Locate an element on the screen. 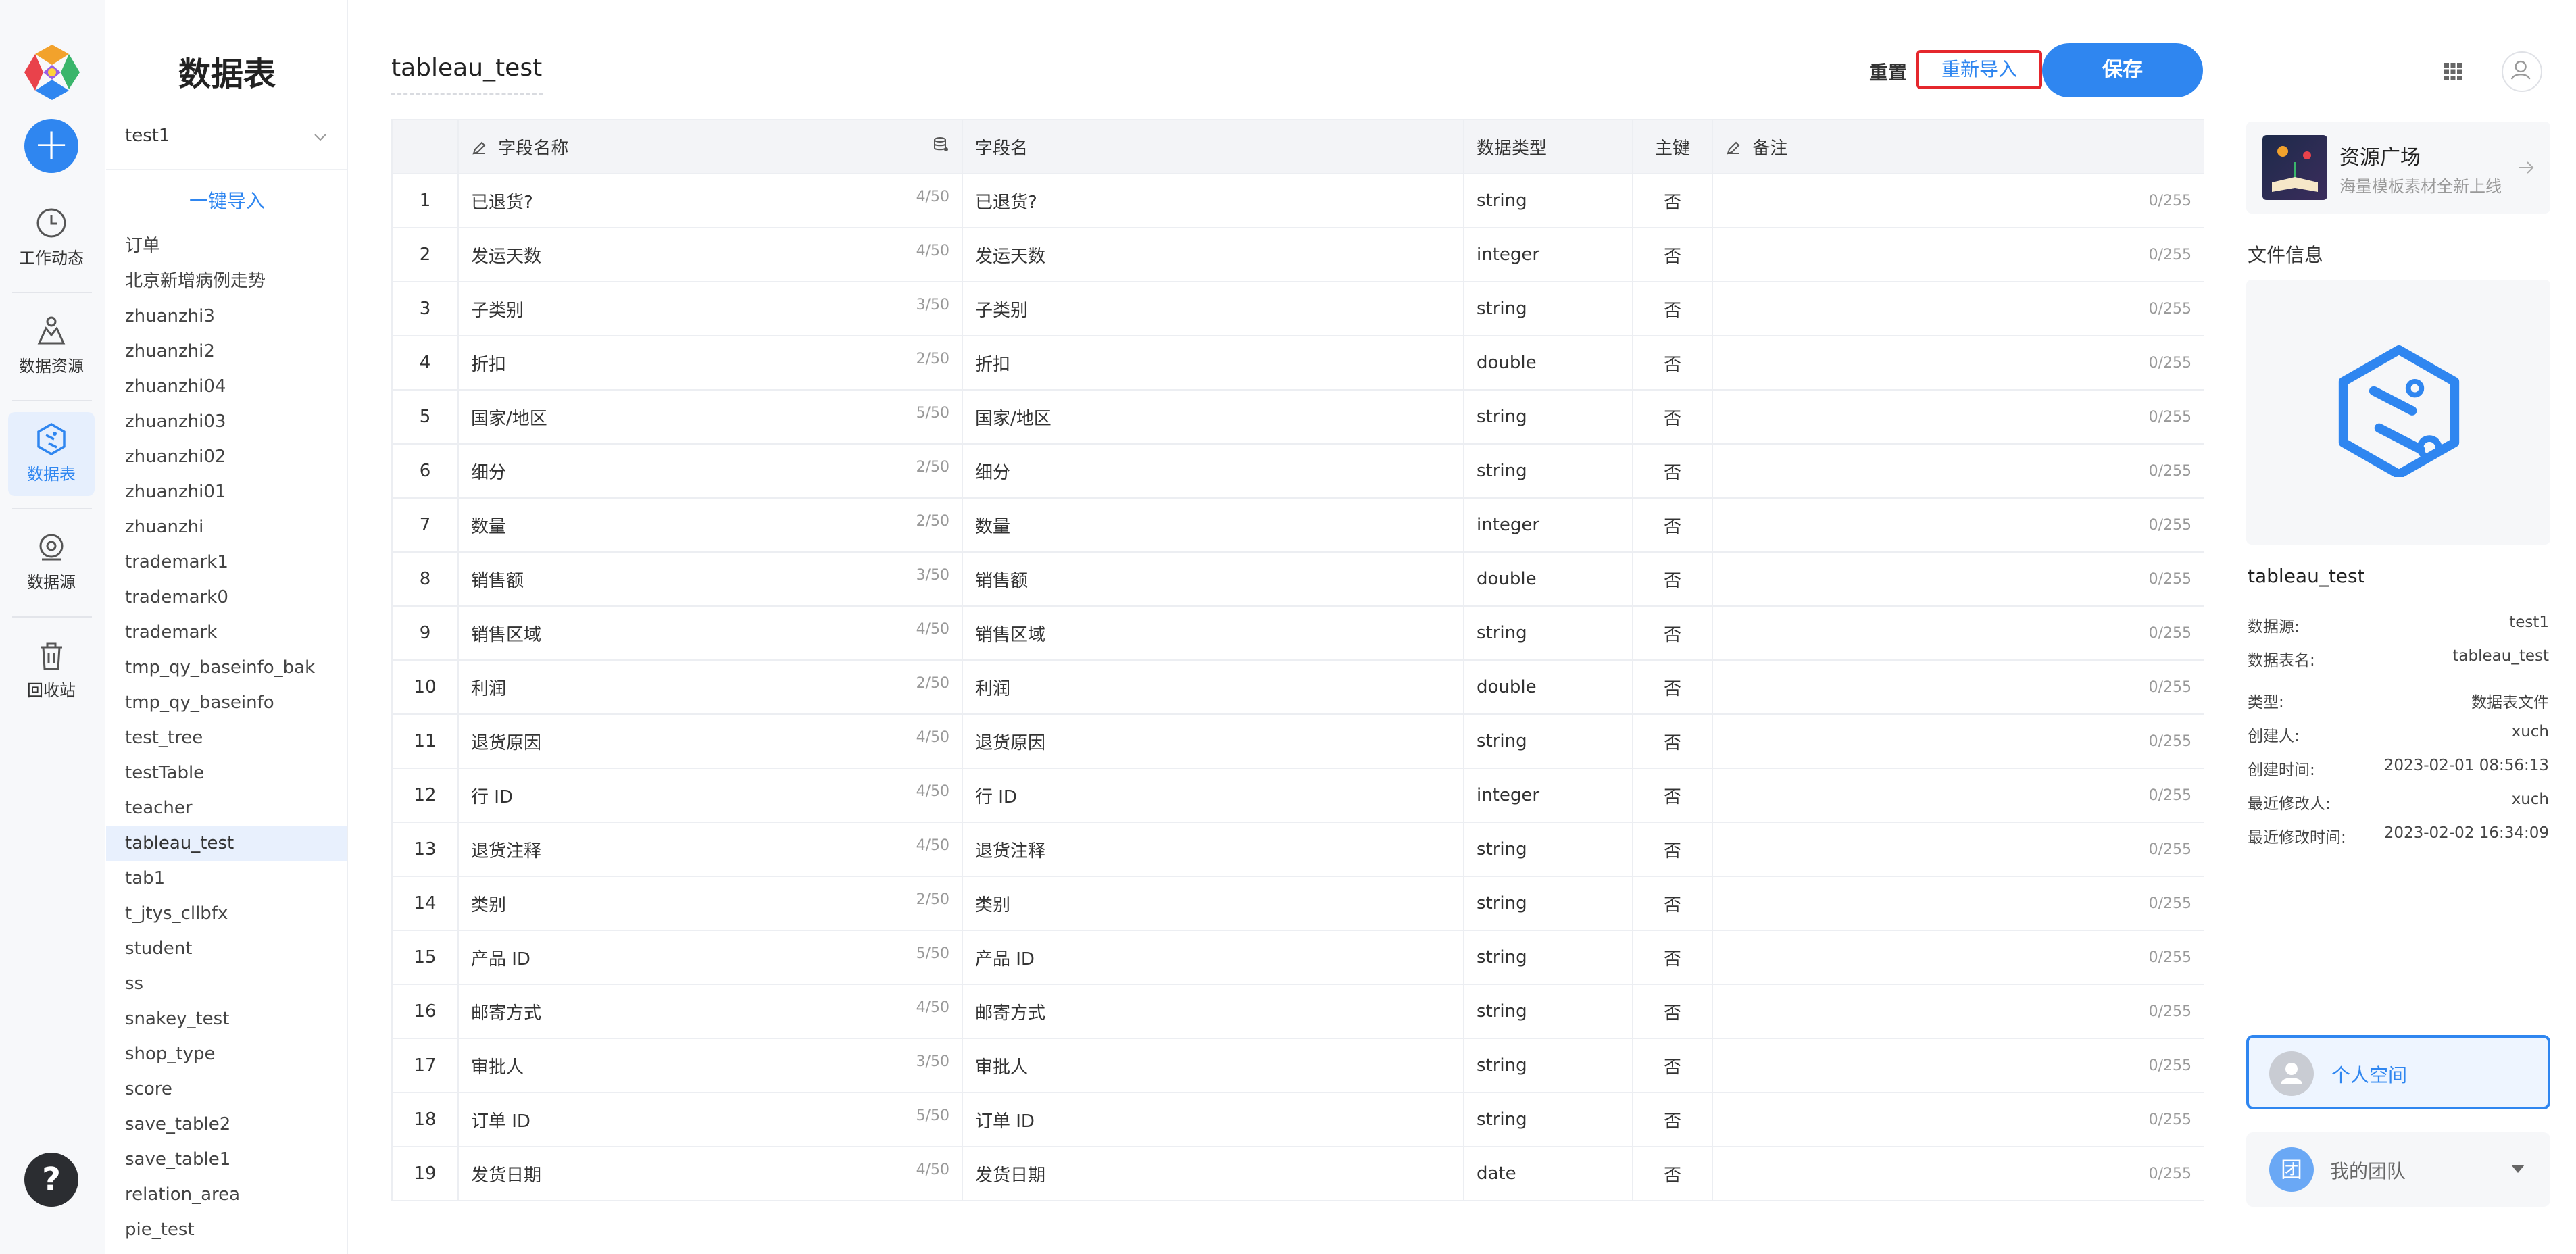  personal-space-card: 个人空间 is located at coordinates (2398, 1072).